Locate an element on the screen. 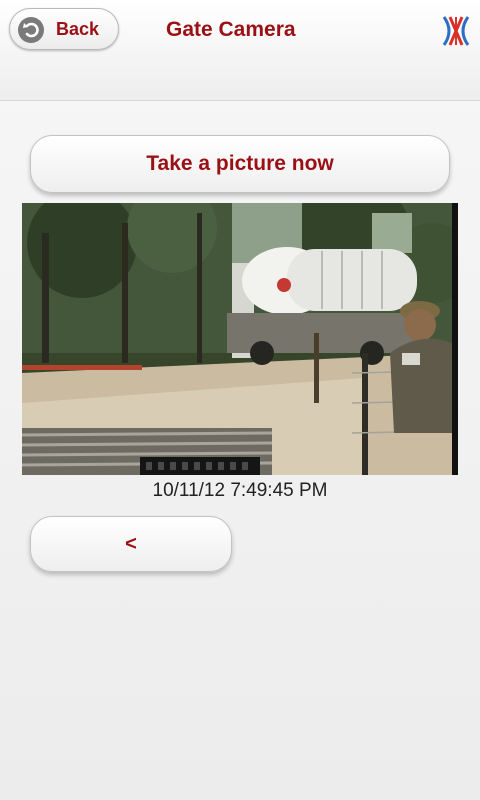  circle-arrow-back-icon is located at coordinates (31, 30).